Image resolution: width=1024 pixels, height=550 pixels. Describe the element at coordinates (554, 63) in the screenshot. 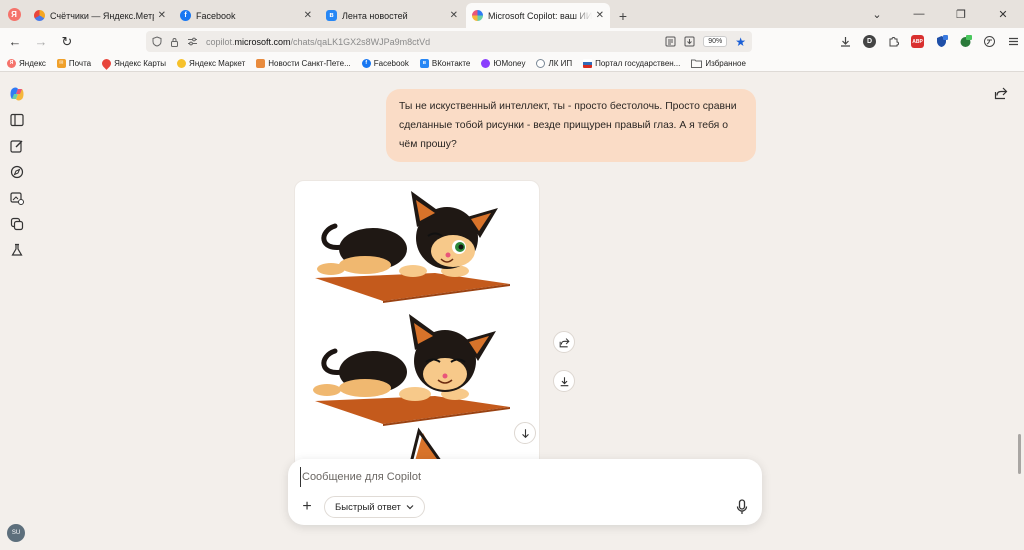

I see `bookmark-lk-ip: ЛК ИП` at that location.